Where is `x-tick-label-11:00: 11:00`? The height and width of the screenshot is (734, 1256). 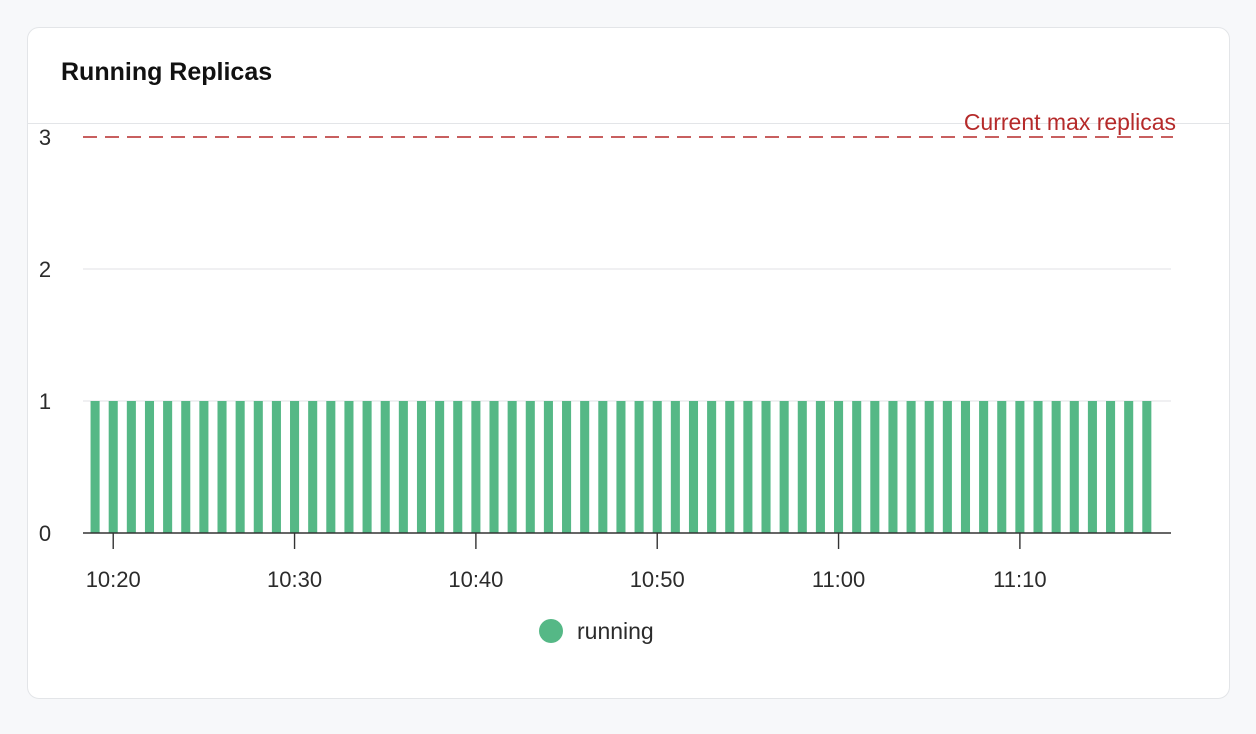 x-tick-label-11:00: 11:00 is located at coordinates (838, 579).